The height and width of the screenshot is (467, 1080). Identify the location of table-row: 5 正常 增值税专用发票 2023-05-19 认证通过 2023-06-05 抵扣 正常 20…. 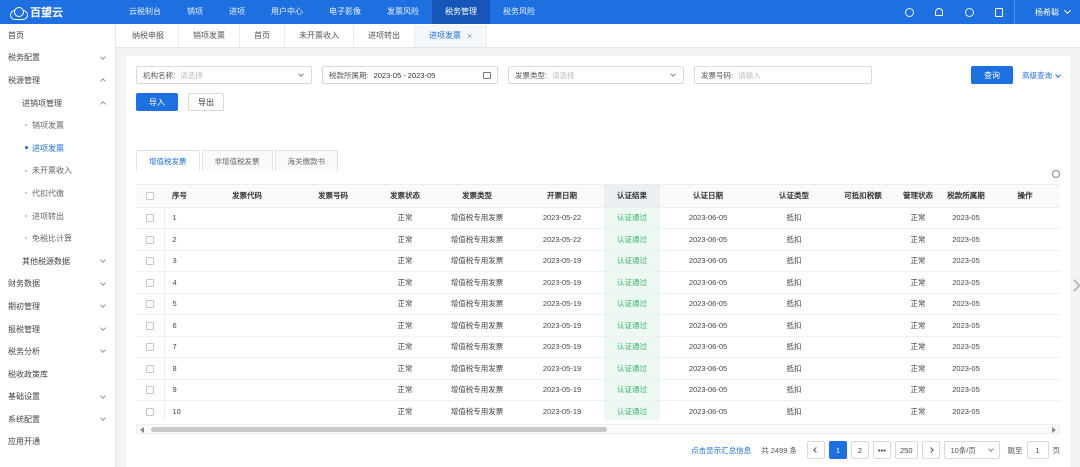
(598, 304).